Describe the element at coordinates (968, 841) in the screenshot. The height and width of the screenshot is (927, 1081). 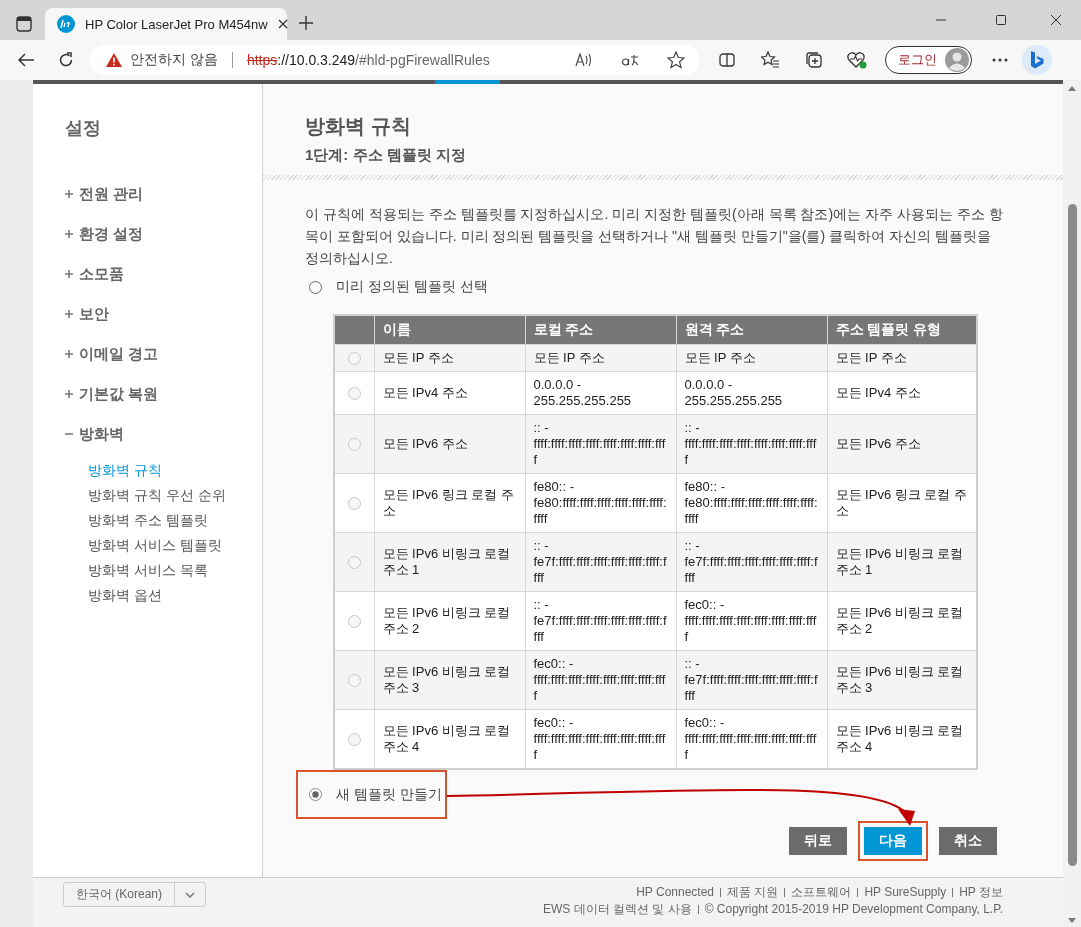
I see `cancel-button: 취소` at that location.